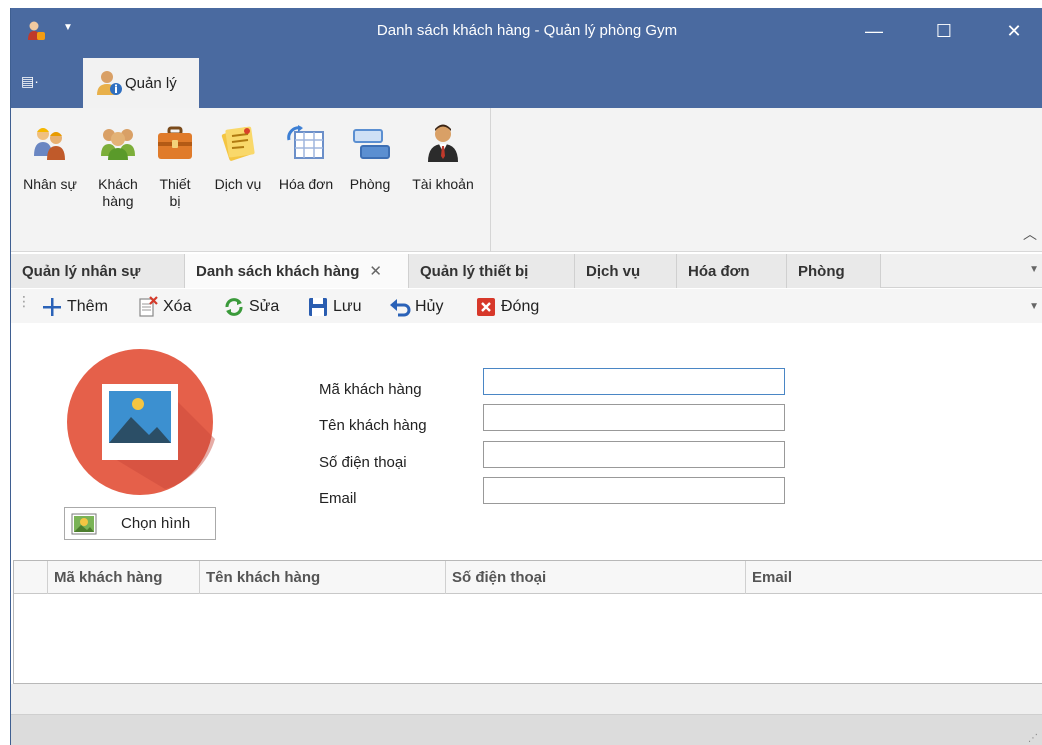  Describe the element at coordinates (1034, 269) in the screenshot. I see `tabs-dropdown-icon: ▼` at that location.